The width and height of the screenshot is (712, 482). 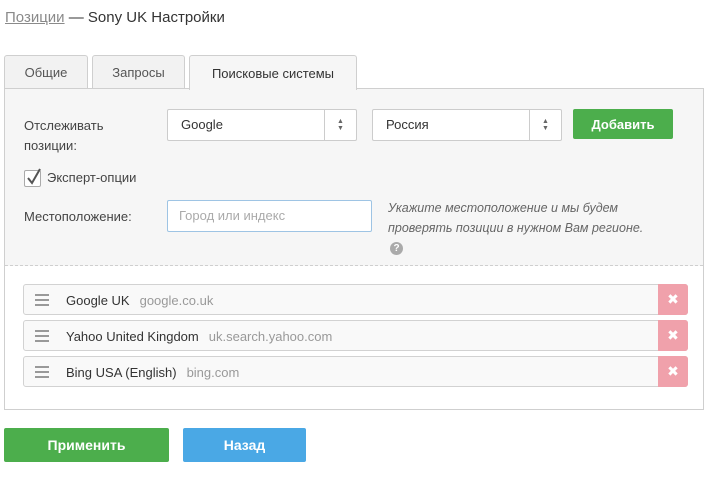 I want to click on help-icon: ?, so click(x=396, y=249).